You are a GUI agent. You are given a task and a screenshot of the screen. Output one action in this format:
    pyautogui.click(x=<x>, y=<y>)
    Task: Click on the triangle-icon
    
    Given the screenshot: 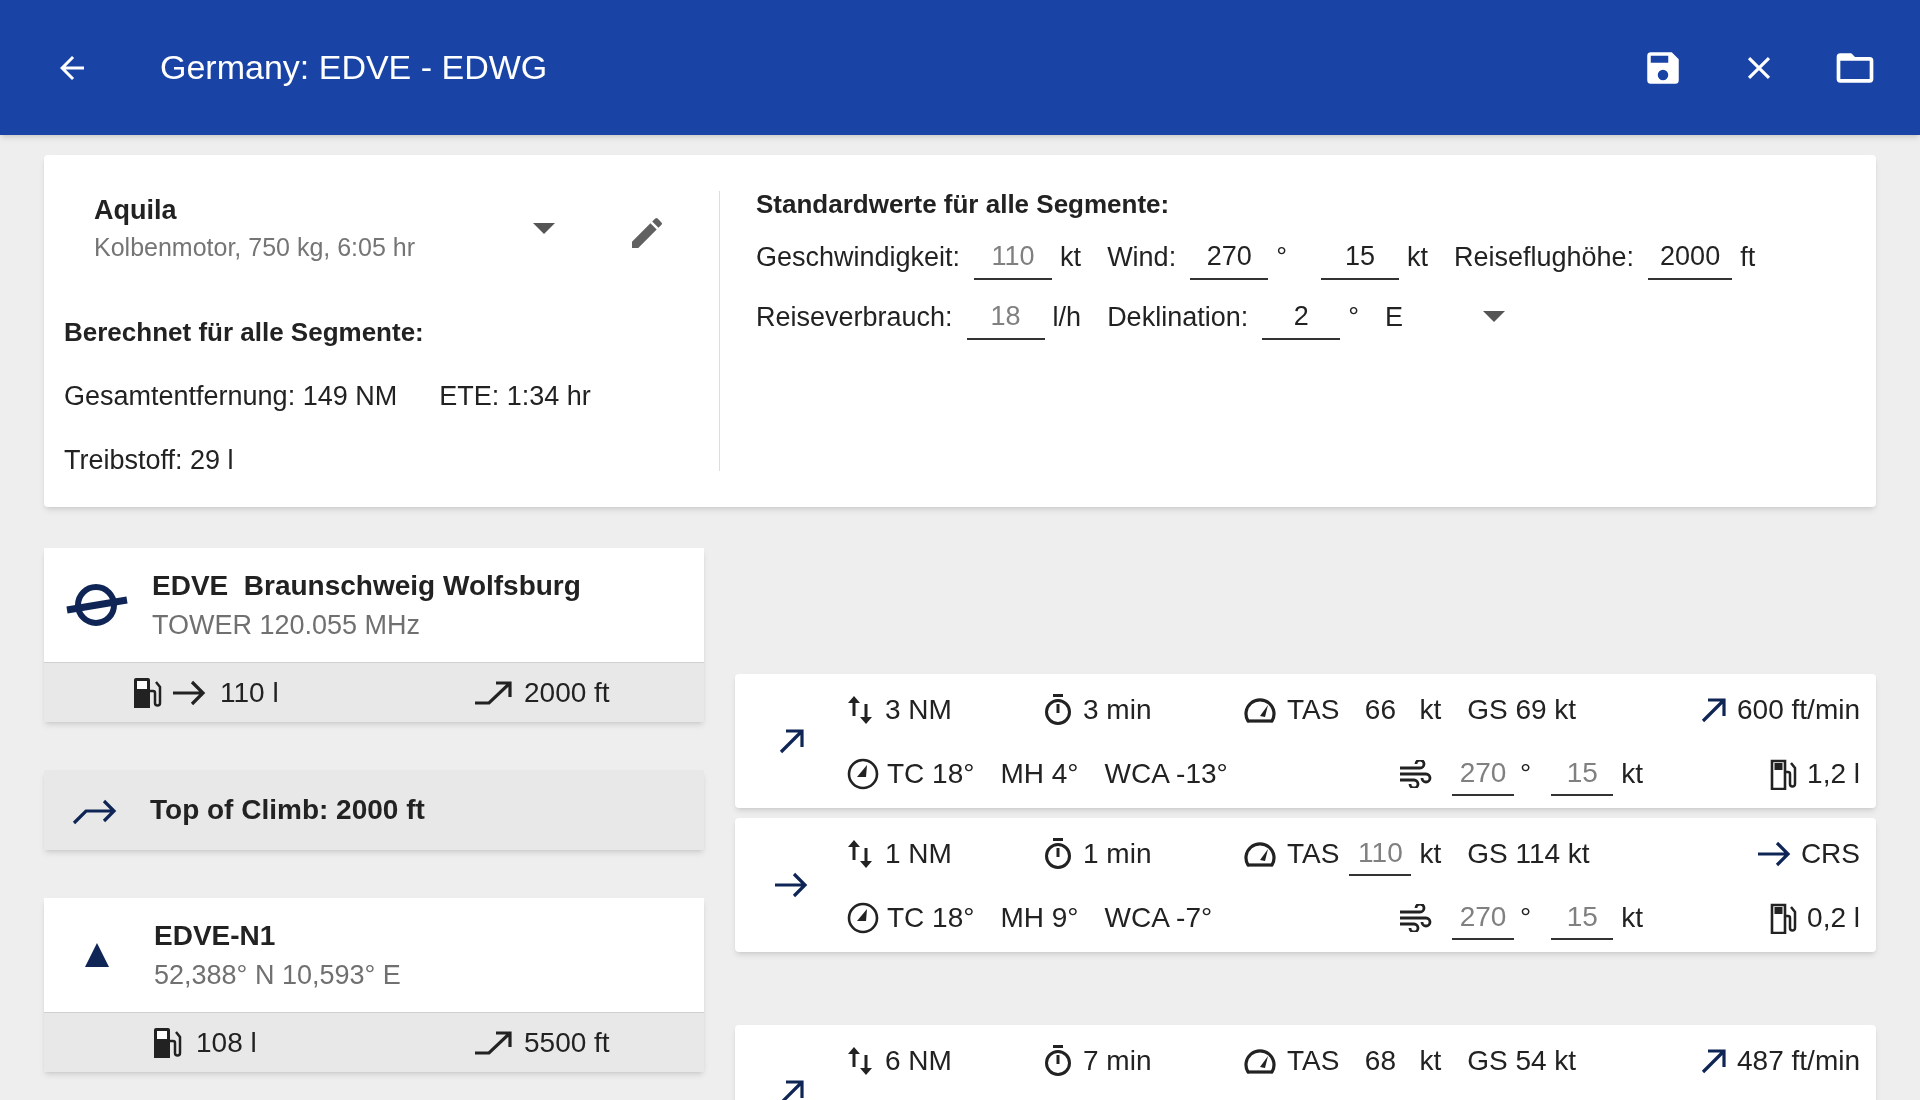 What is the action you would take?
    pyautogui.click(x=97, y=955)
    